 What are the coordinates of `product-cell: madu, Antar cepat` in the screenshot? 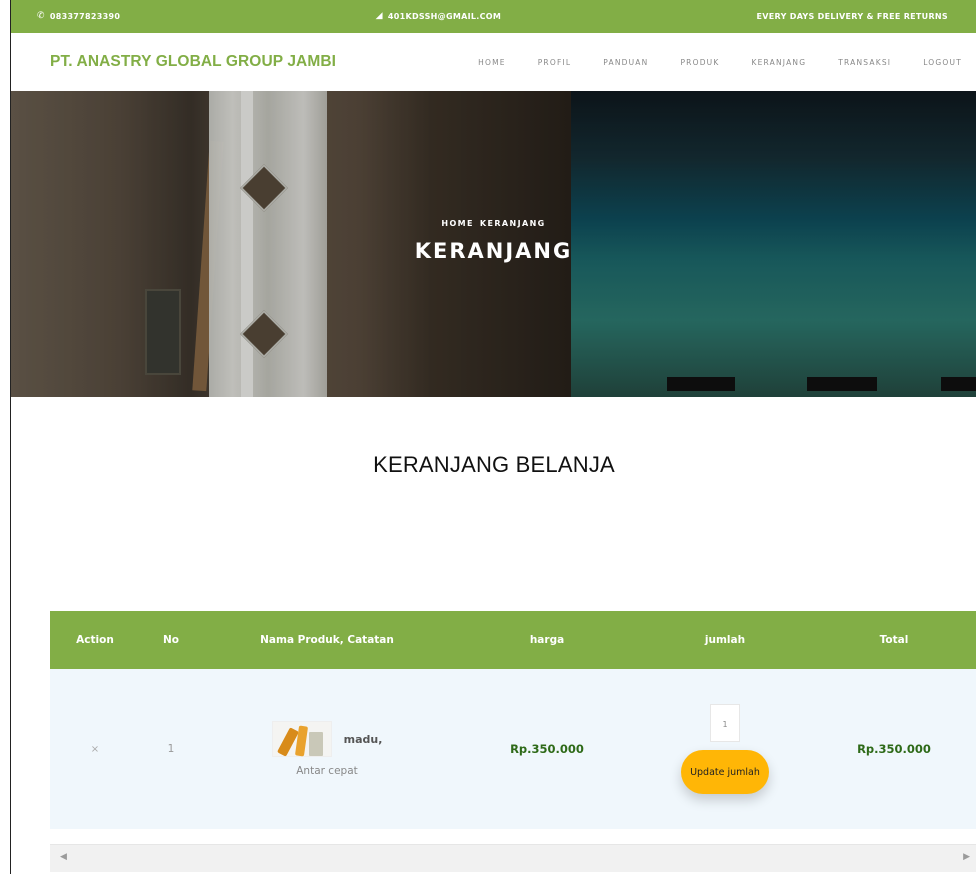 It's located at (327, 749).